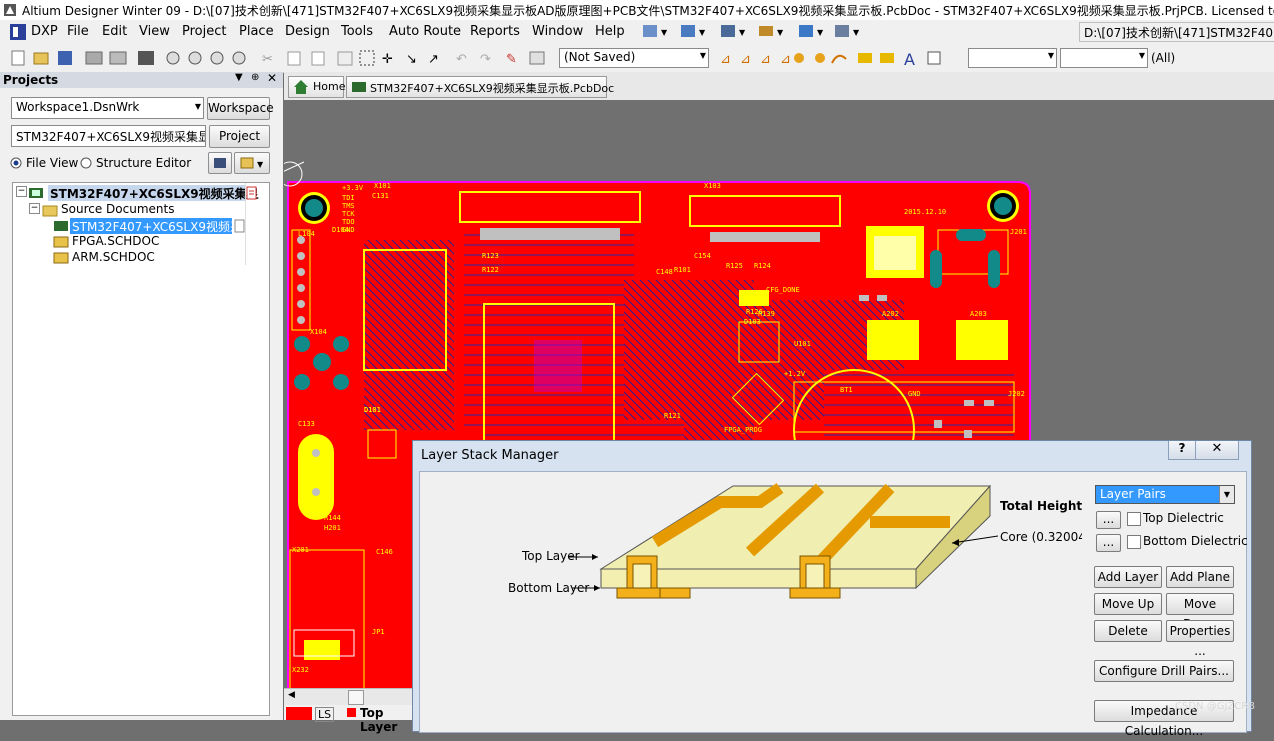  Describe the element at coordinates (255, 77) in the screenshot. I see `pin-icon: ⊕` at that location.